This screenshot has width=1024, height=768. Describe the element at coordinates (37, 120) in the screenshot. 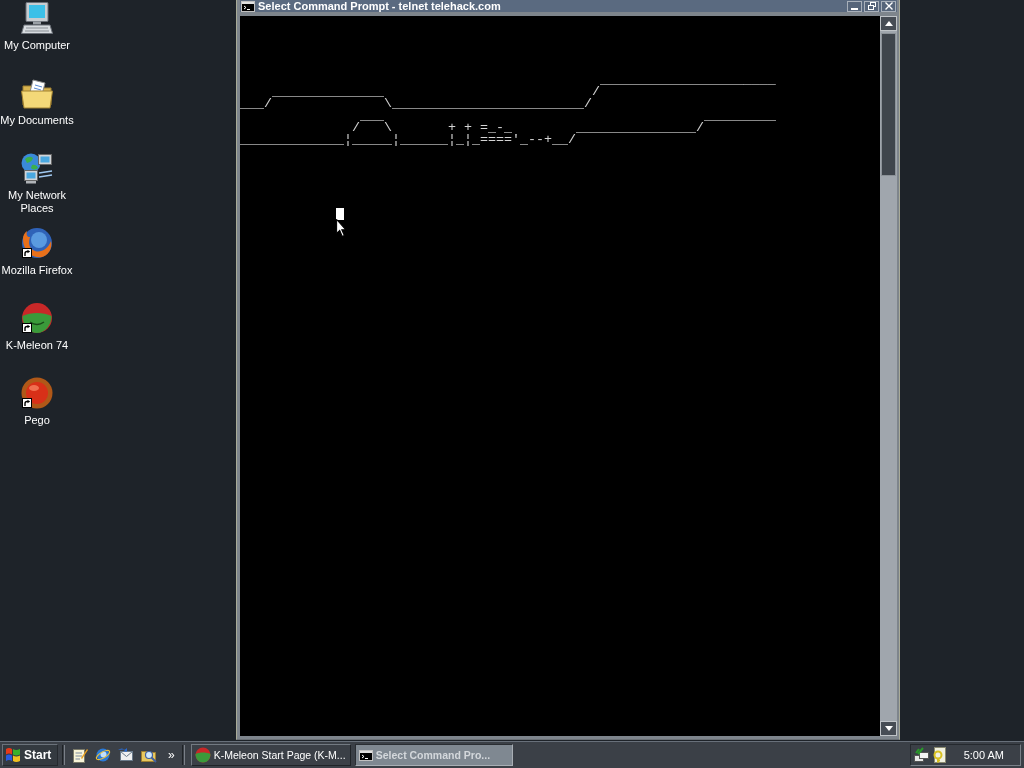

I see `desktop-icon-label: My Documents` at that location.